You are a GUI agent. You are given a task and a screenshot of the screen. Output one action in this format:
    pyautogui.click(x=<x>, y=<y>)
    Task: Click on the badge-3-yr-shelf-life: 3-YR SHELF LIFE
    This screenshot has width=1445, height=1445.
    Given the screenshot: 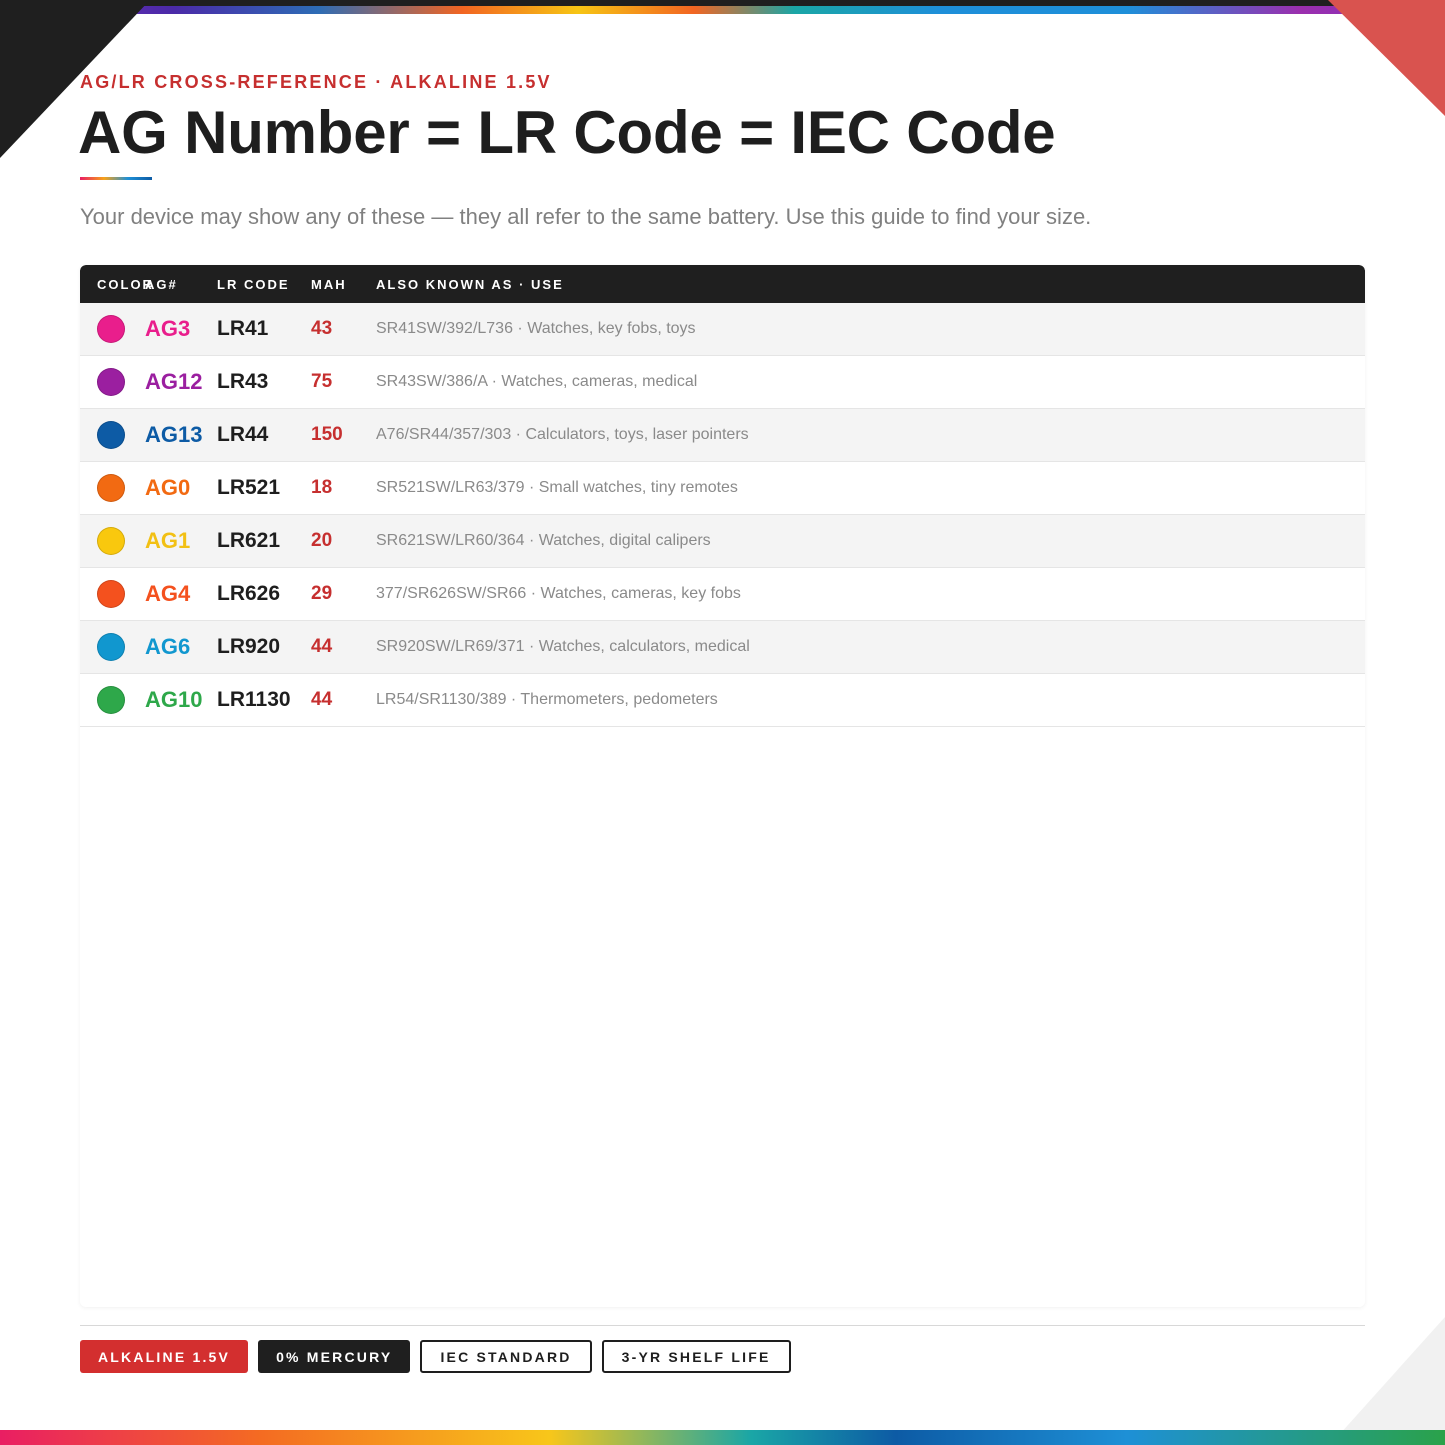 What is the action you would take?
    pyautogui.click(x=696, y=1356)
    